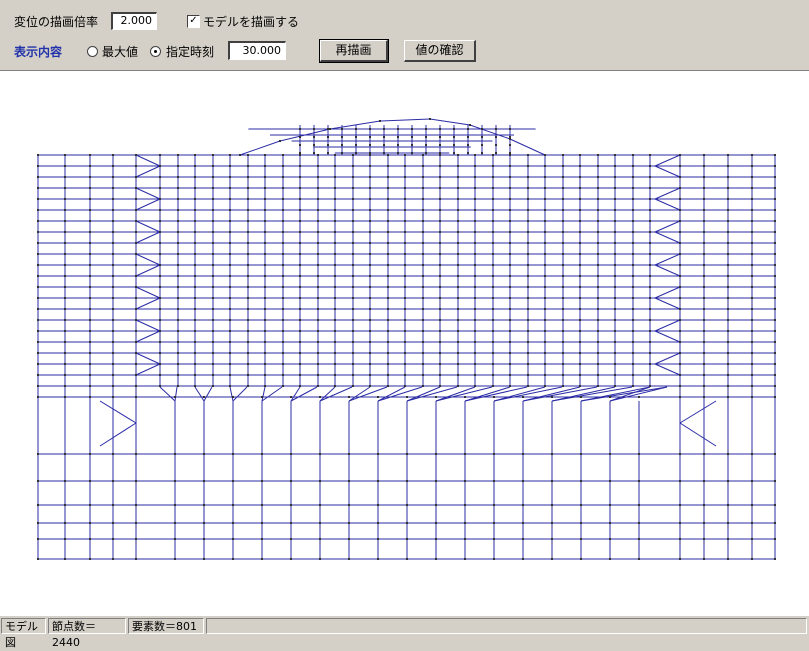 The image size is (809, 651). What do you see at coordinates (251, 22) in the screenshot?
I see `draw-model-label: モデルを描画する` at bounding box center [251, 22].